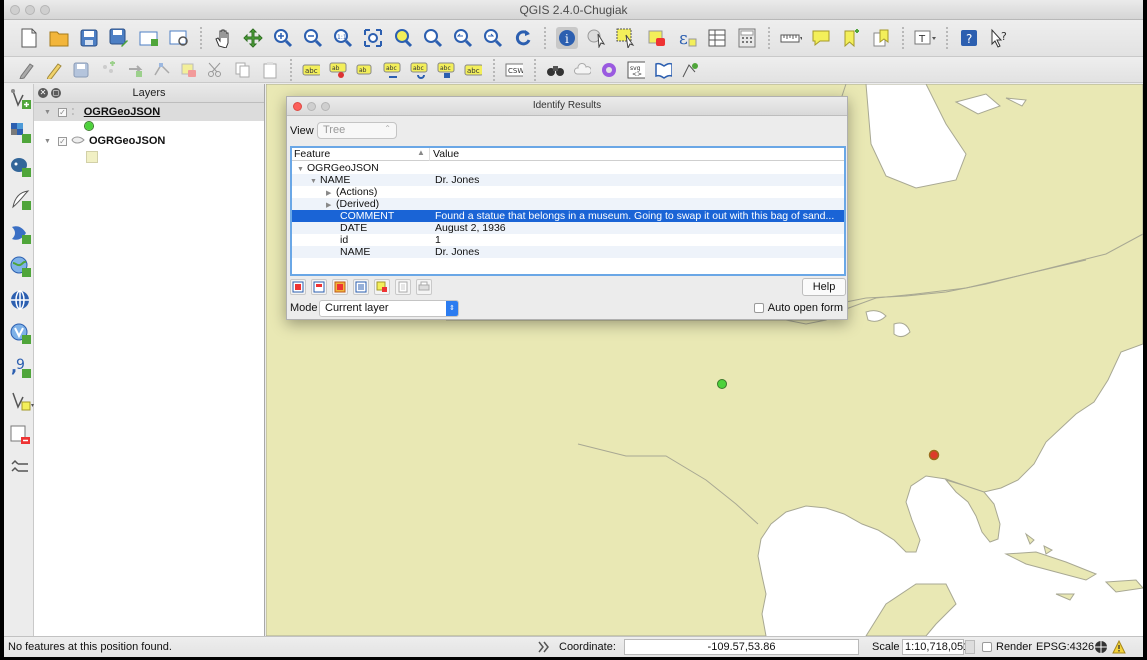 The image size is (1147, 660). What do you see at coordinates (568, 252) in the screenshot?
I see `tree-row: NAME Dr. Jones` at bounding box center [568, 252].